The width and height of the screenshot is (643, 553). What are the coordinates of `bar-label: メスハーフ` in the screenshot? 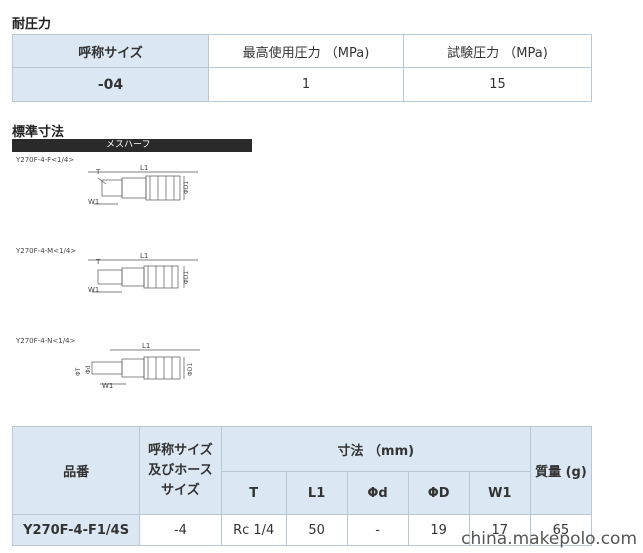 It's located at (128, 145).